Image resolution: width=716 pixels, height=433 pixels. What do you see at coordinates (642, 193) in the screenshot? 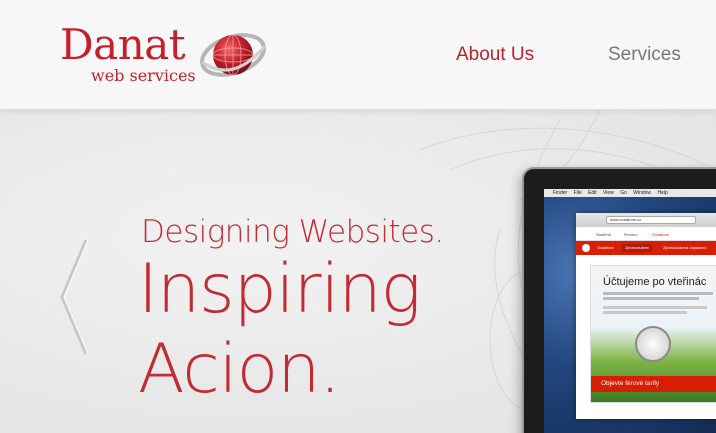
I see `menubar-item: Window` at bounding box center [642, 193].